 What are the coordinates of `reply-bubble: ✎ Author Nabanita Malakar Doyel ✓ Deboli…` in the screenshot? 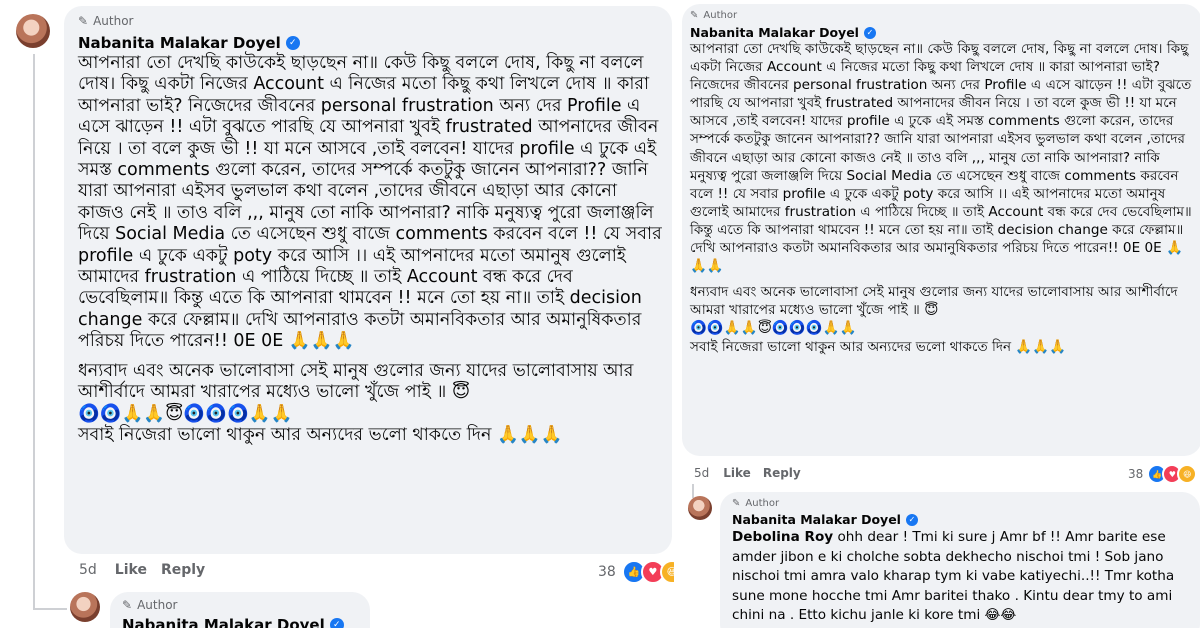 It's located at (960, 560).